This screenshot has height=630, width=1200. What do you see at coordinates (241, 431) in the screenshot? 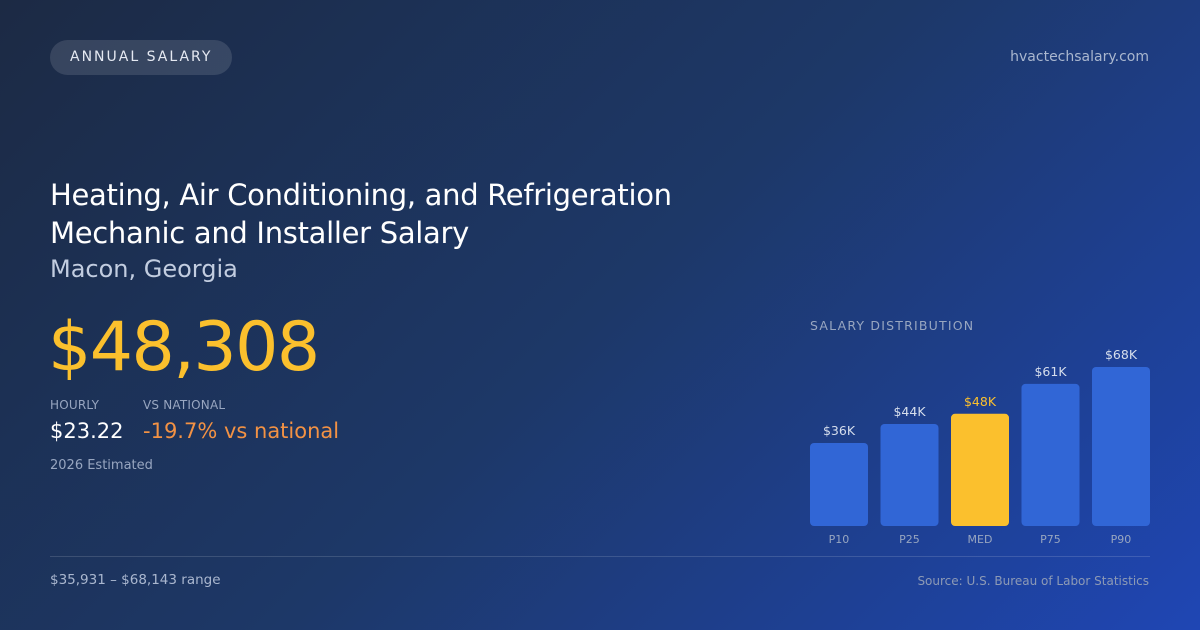
I see `vs-national-value: -19.7% vs national` at bounding box center [241, 431].